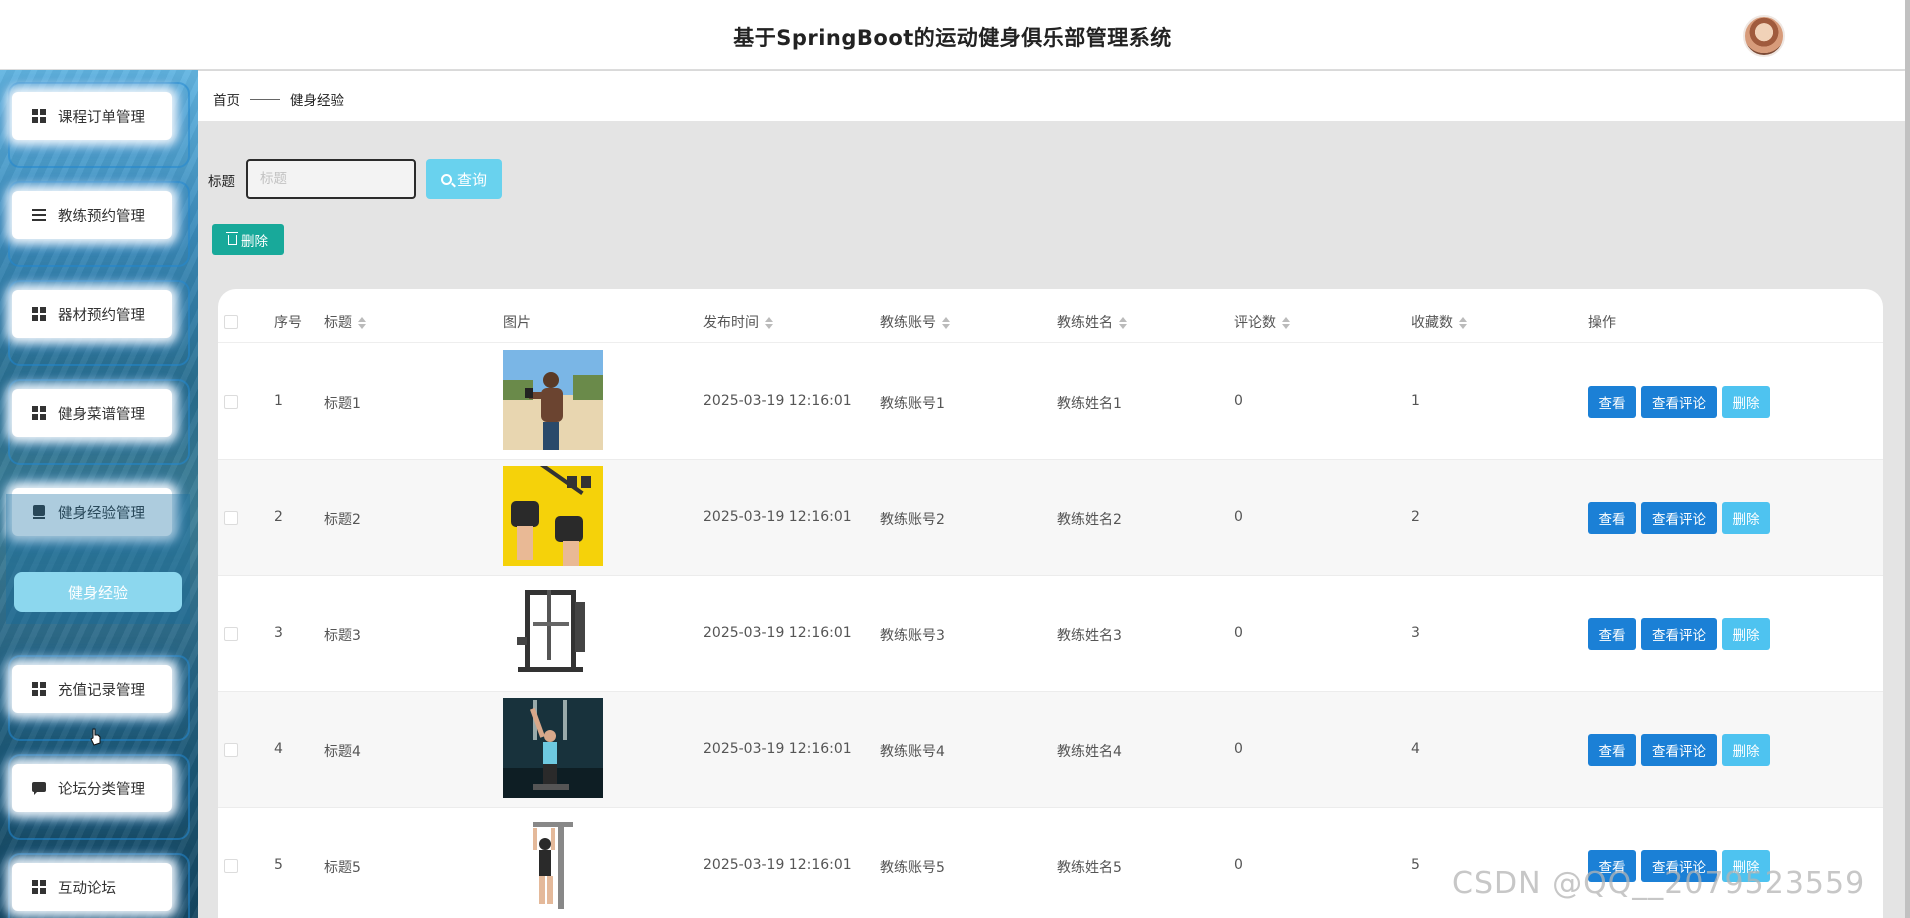 The image size is (1910, 918). I want to click on top-header: 基于SpringBoot的运动健身俱乐部管理系统, so click(952, 35).